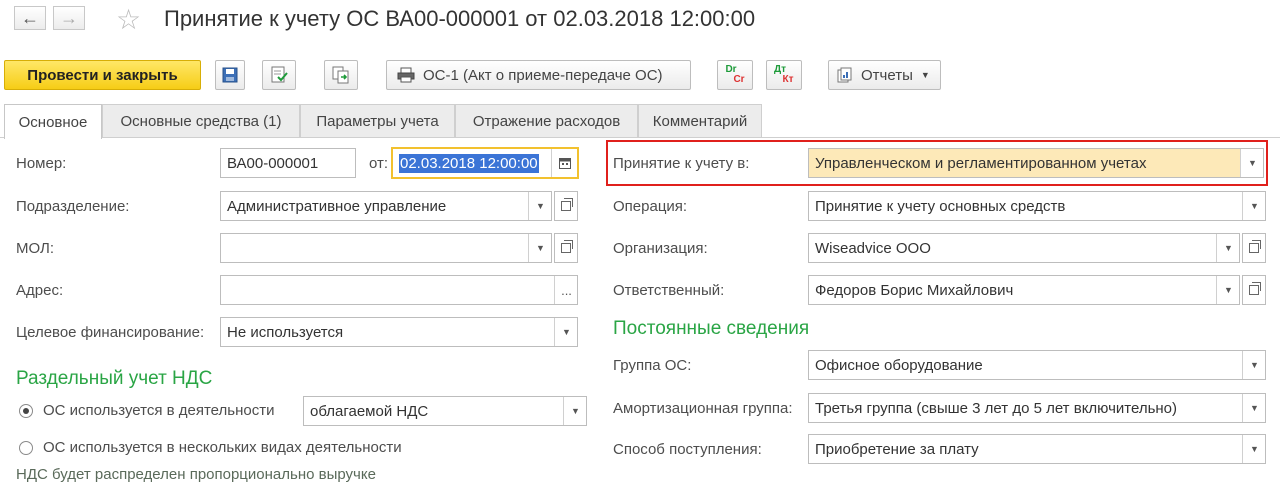 This screenshot has width=1280, height=499. What do you see at coordinates (1037, 365) in the screenshot?
I see `asset-group-field: Офисное оборудование ▼` at bounding box center [1037, 365].